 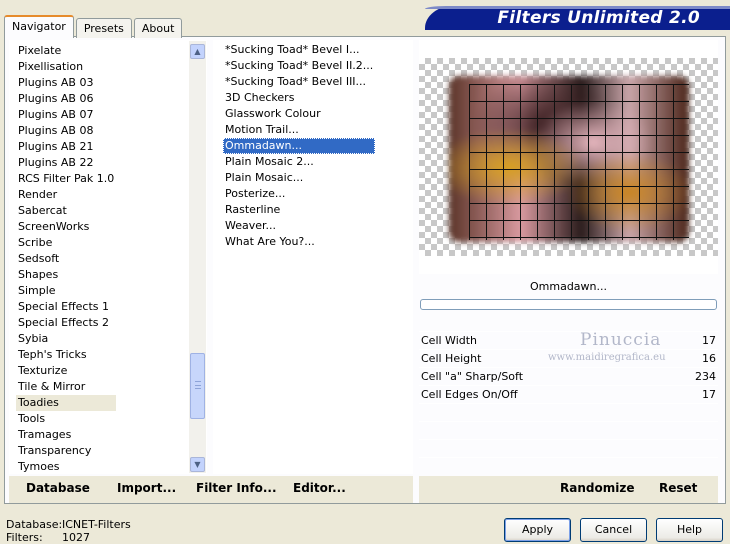 I want to click on progress-bar, so click(x=568, y=304).